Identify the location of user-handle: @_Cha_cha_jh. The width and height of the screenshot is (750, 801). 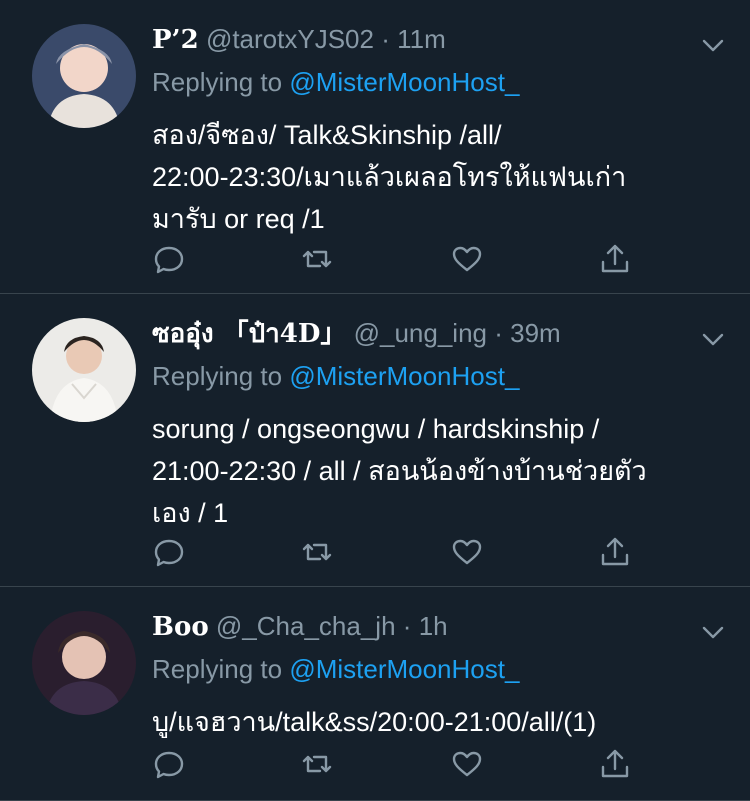
(306, 626).